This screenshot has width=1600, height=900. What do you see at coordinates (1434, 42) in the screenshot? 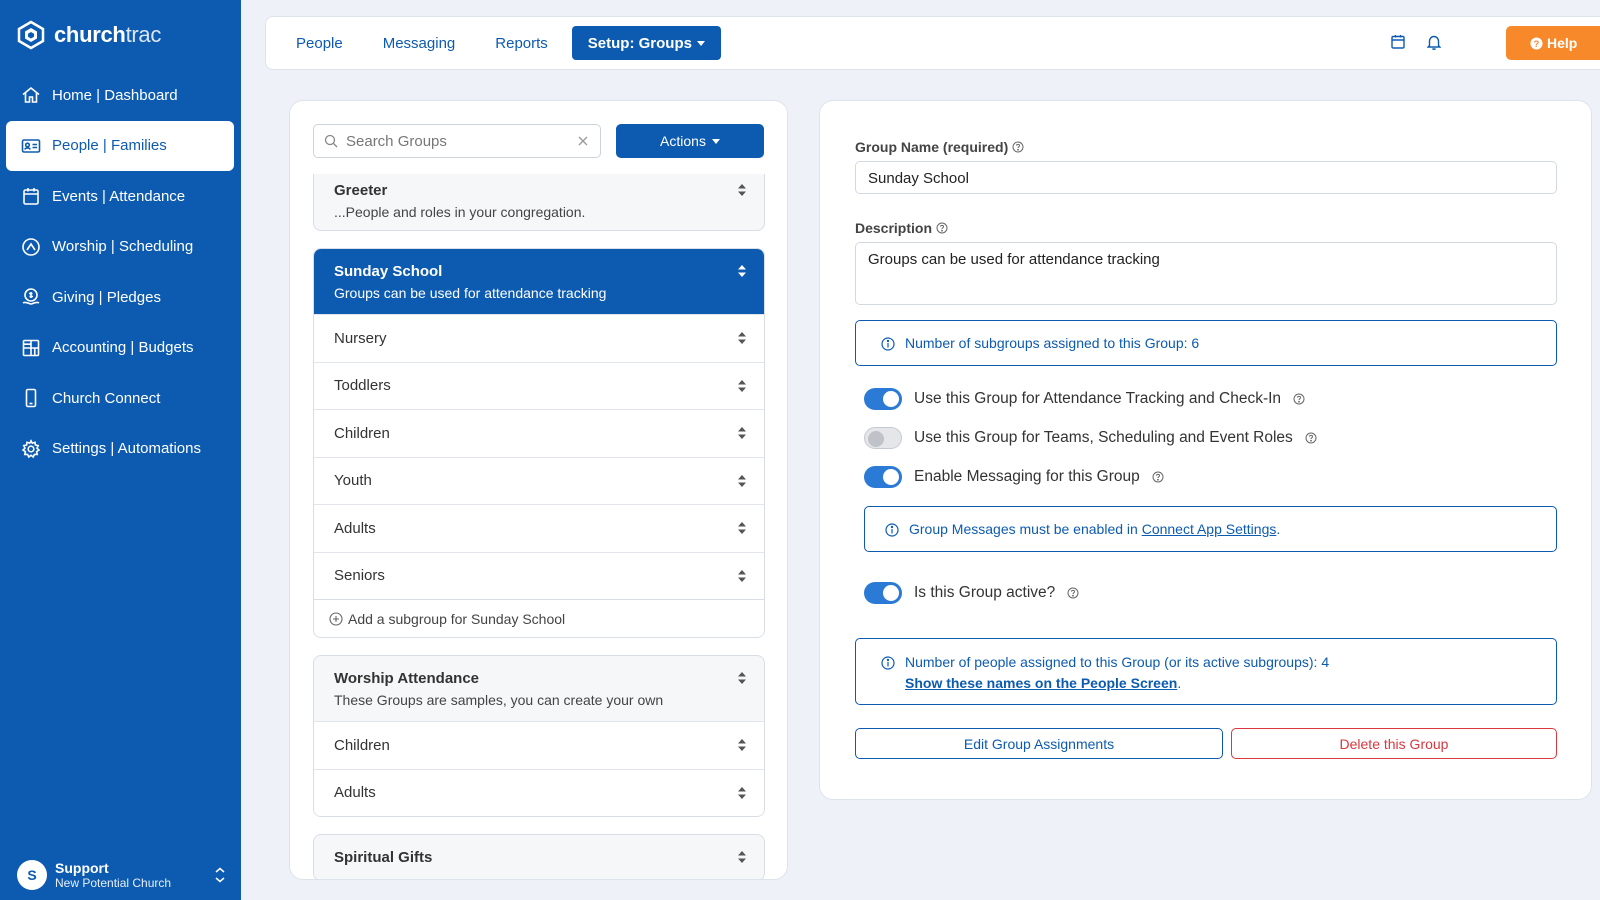
I see `bell-icon` at bounding box center [1434, 42].